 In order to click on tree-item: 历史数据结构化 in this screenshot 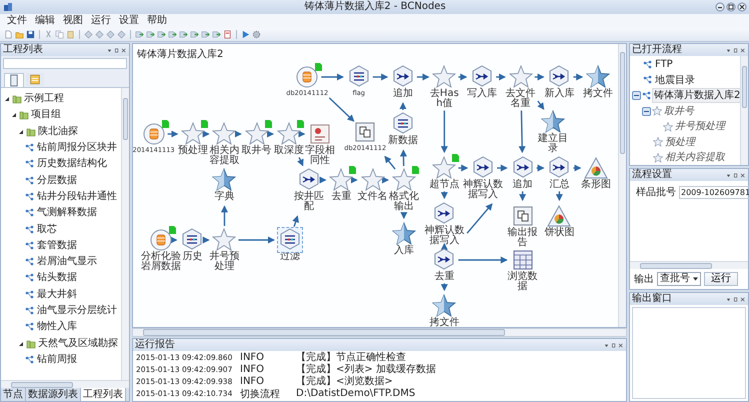, I will do `click(72, 164)`.